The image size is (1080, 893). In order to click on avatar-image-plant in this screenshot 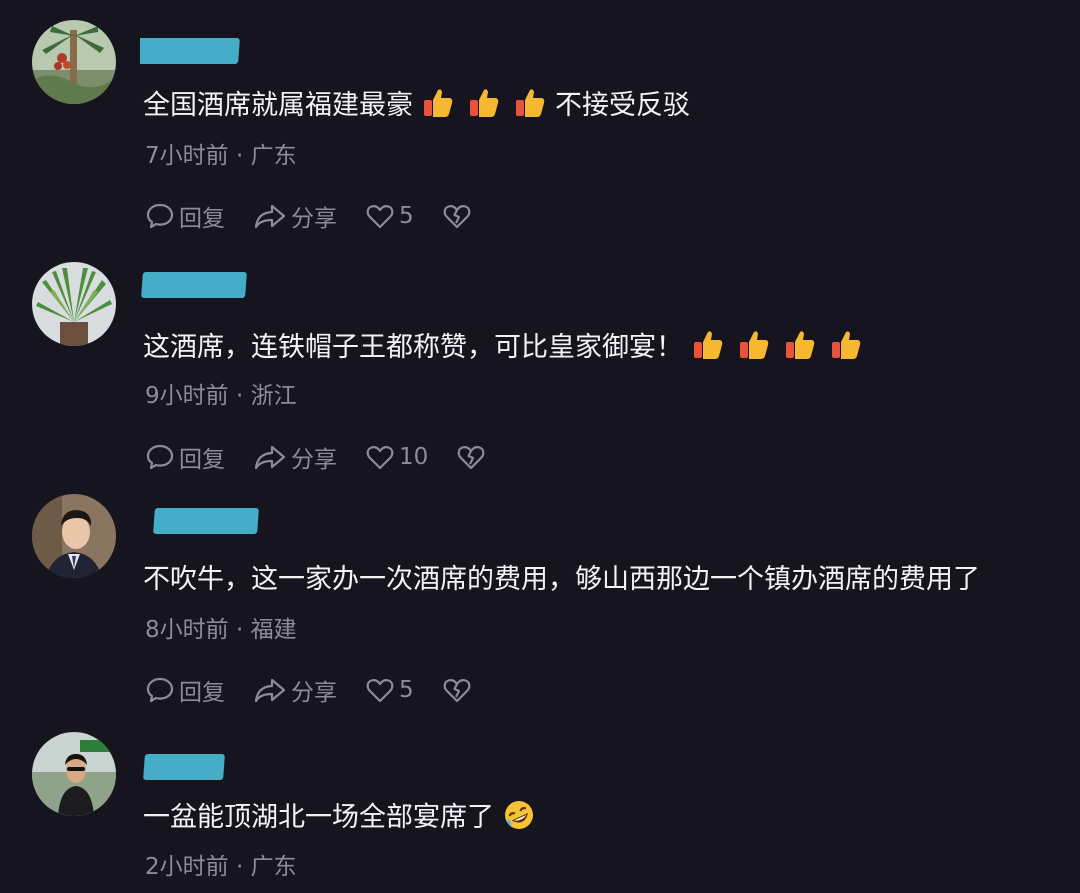, I will do `click(74, 304)`.